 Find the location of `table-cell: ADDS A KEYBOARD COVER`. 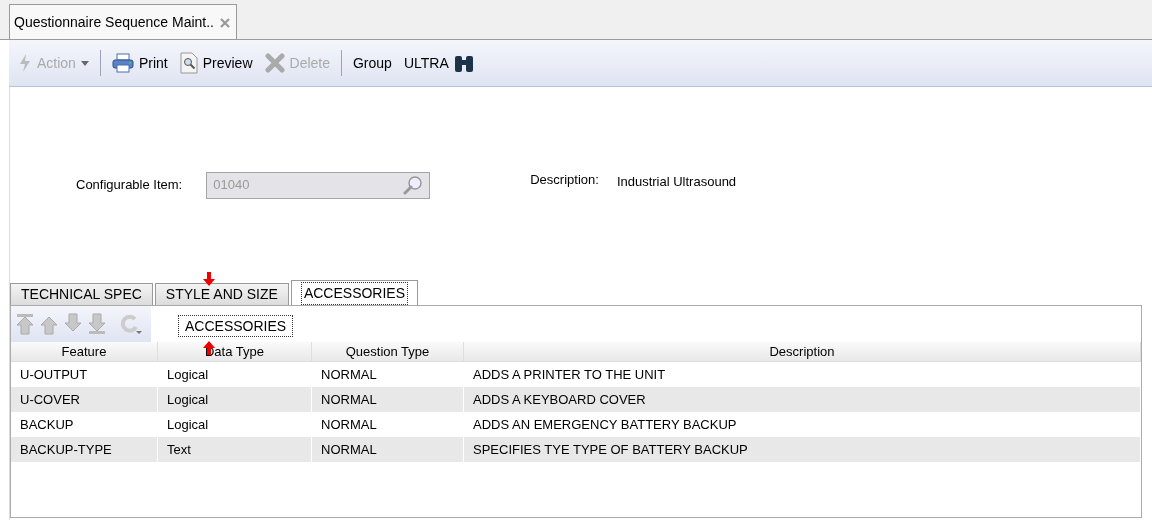

table-cell: ADDS A KEYBOARD COVER is located at coordinates (802, 399).